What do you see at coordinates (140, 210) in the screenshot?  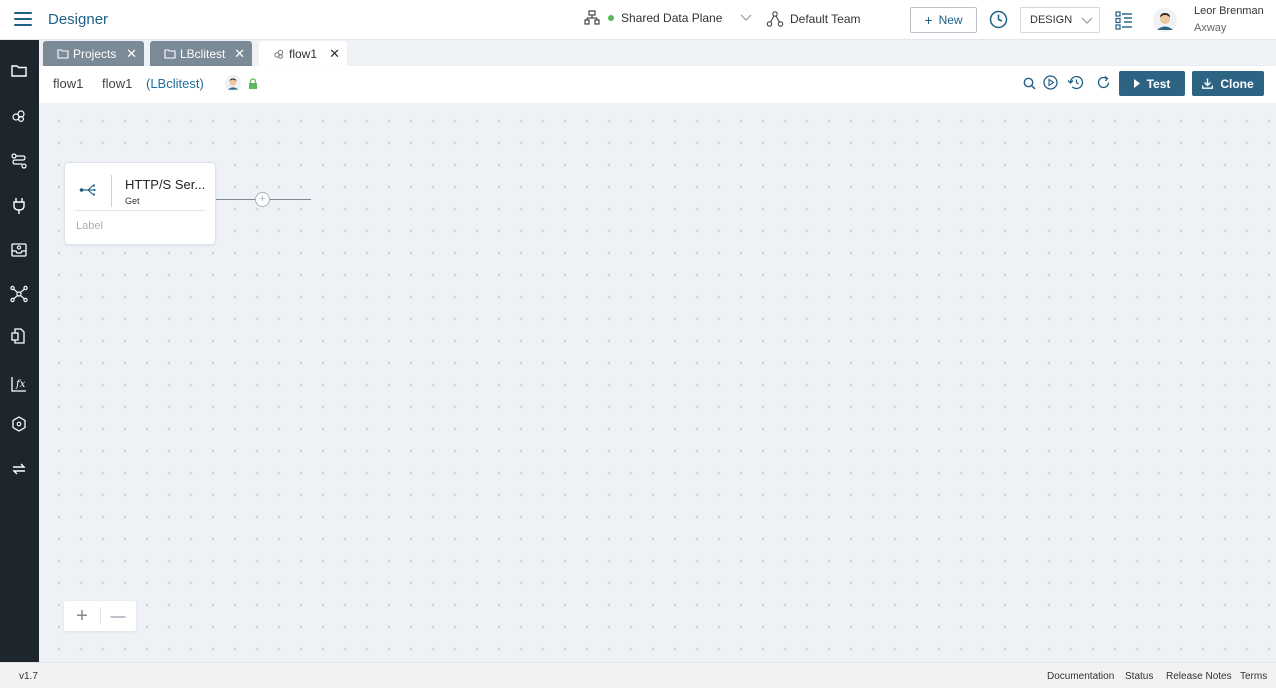 I see `node-divider` at bounding box center [140, 210].